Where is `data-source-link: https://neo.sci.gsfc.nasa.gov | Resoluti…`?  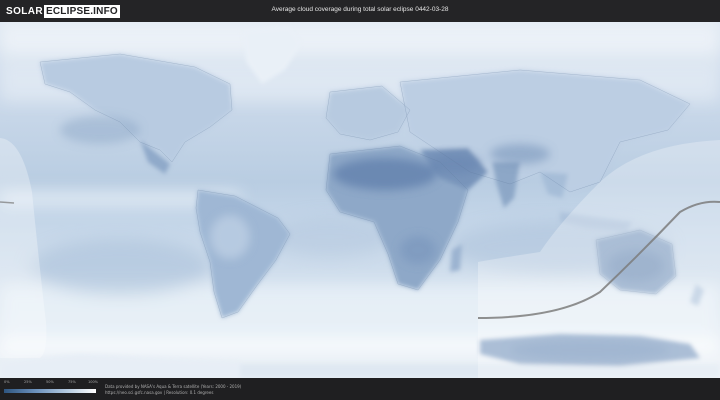 data-source-link: https://neo.sci.gsfc.nasa.gov | Resoluti… is located at coordinates (159, 392).